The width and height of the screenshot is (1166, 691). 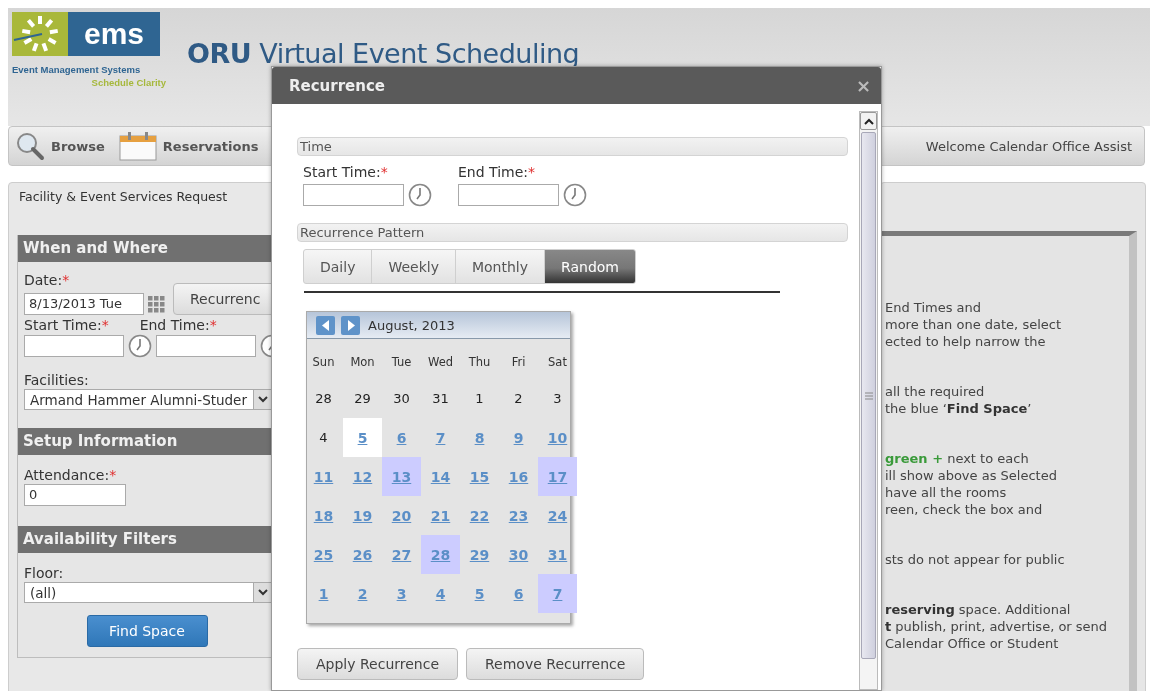 What do you see at coordinates (30, 146) in the screenshot?
I see `search-icon` at bounding box center [30, 146].